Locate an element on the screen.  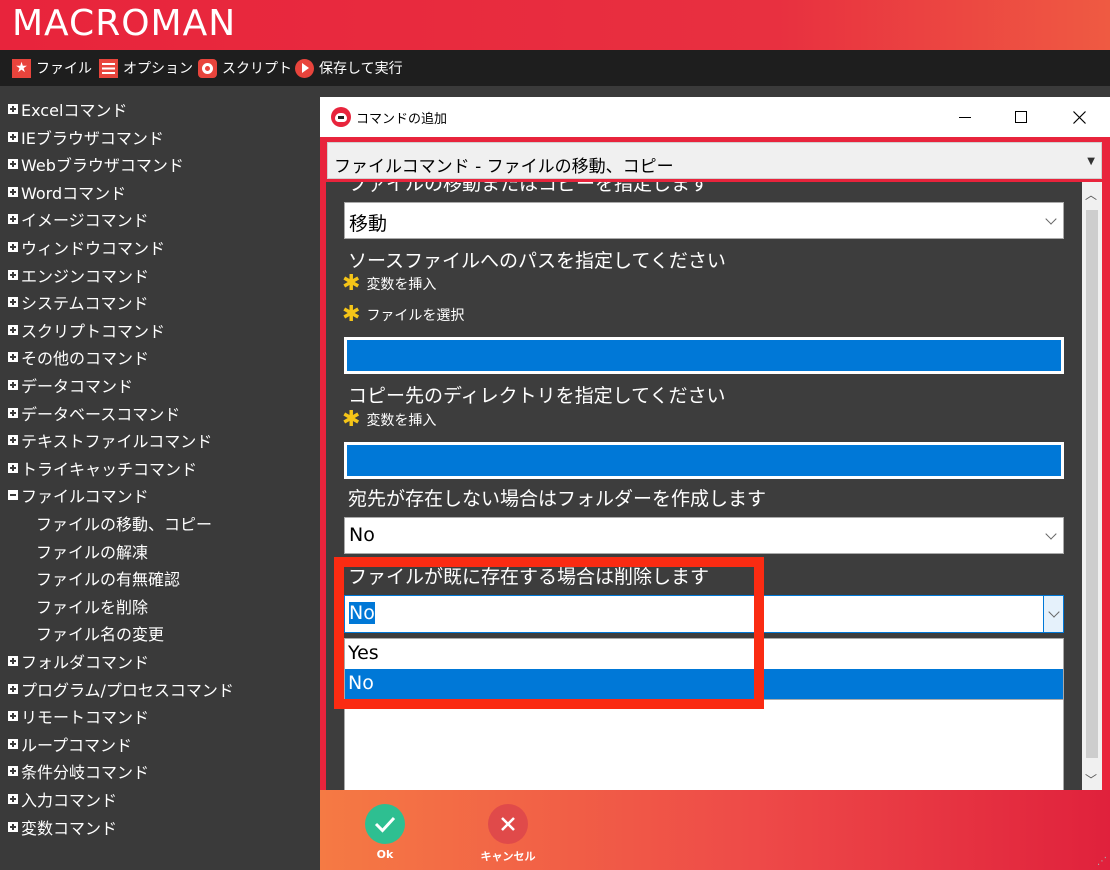
tree-category: スクリプトコマンド is located at coordinates (86, 330).